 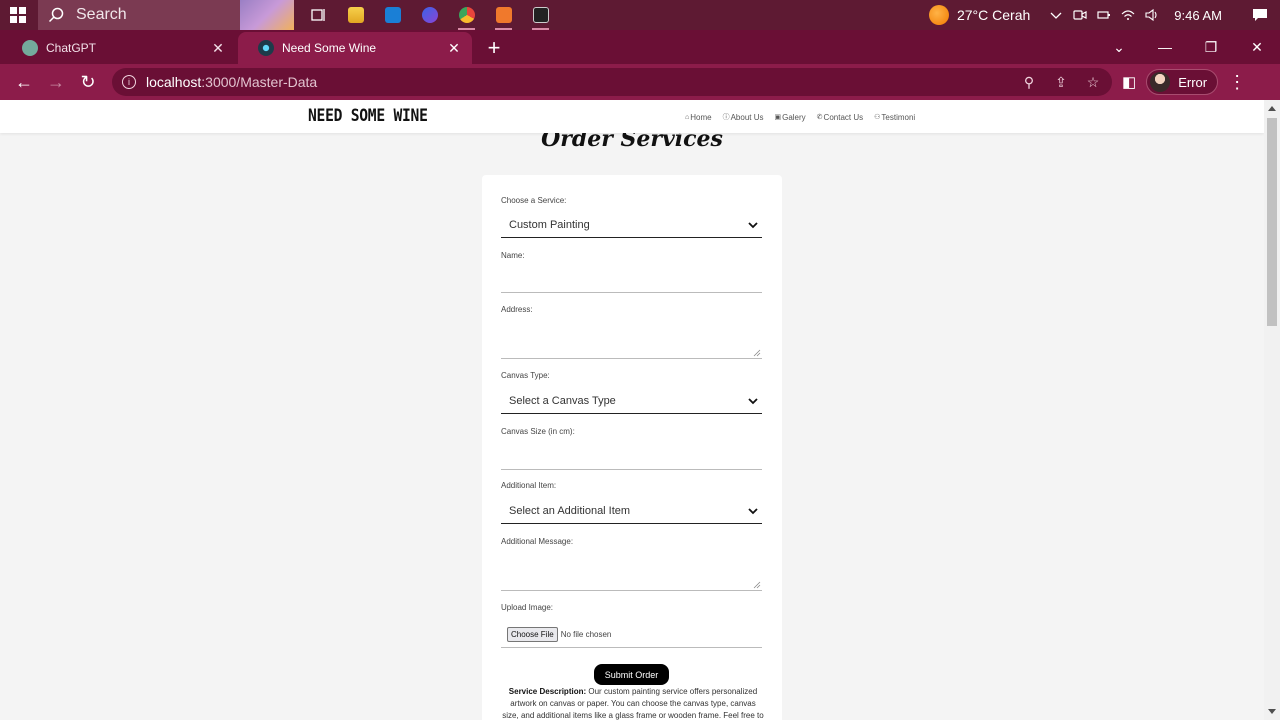 I want to click on nav-link-about: ⓘ About Us, so click(x=743, y=117).